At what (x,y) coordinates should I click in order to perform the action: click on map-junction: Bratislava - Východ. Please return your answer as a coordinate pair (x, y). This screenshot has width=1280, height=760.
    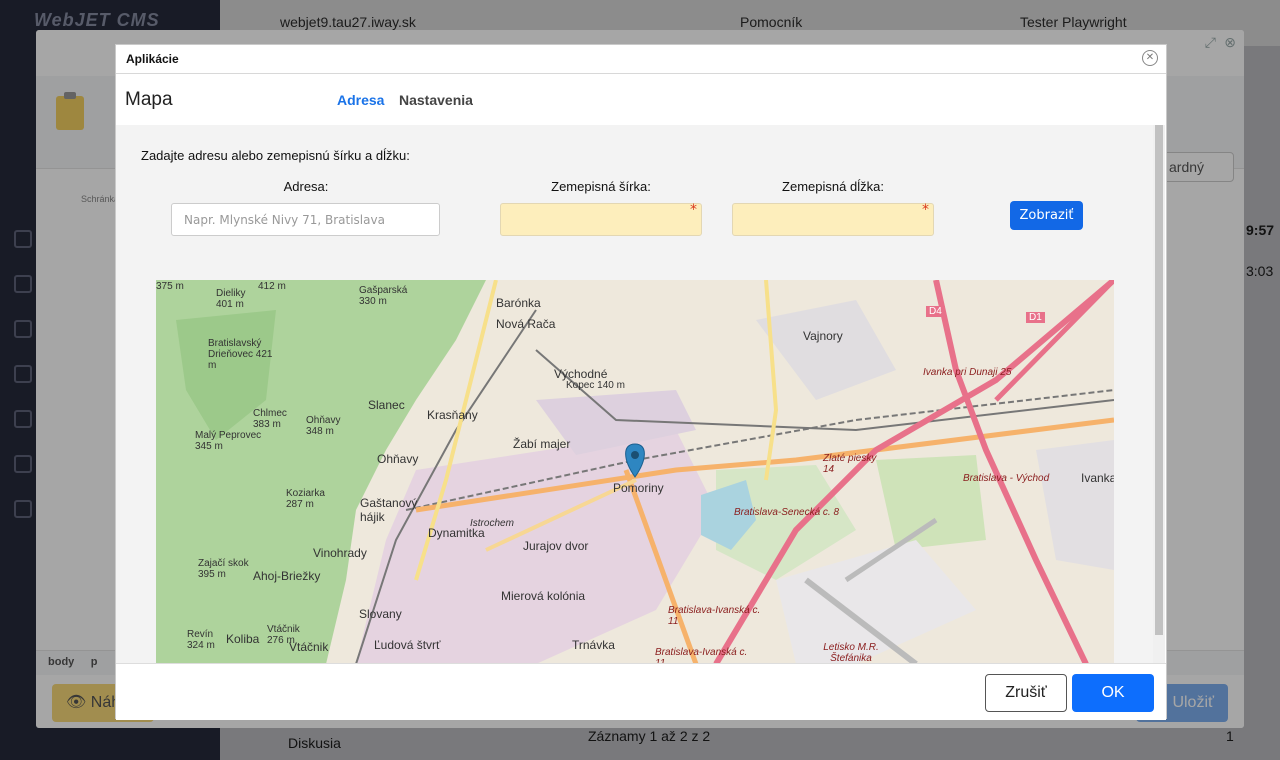
    Looking at the image, I should click on (1006, 478).